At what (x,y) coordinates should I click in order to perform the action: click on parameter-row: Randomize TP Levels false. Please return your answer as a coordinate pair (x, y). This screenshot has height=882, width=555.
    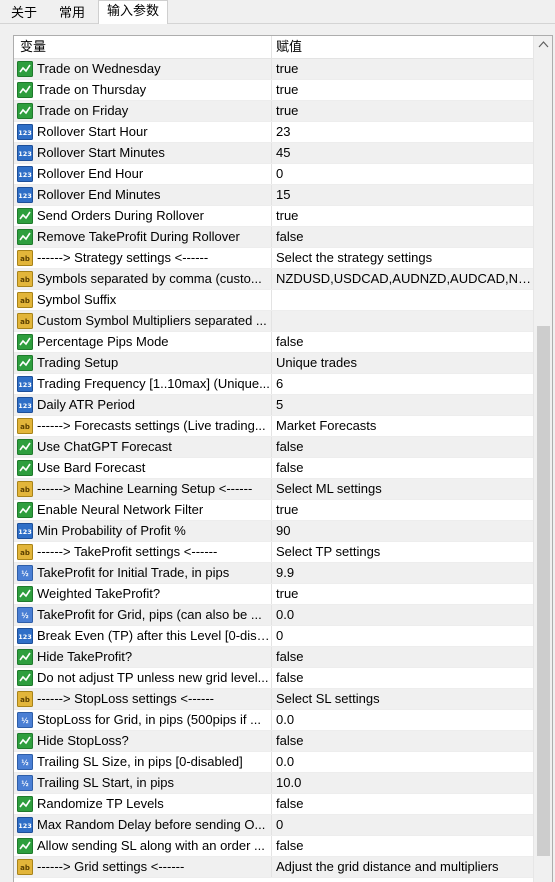
    Looking at the image, I should click on (273, 804).